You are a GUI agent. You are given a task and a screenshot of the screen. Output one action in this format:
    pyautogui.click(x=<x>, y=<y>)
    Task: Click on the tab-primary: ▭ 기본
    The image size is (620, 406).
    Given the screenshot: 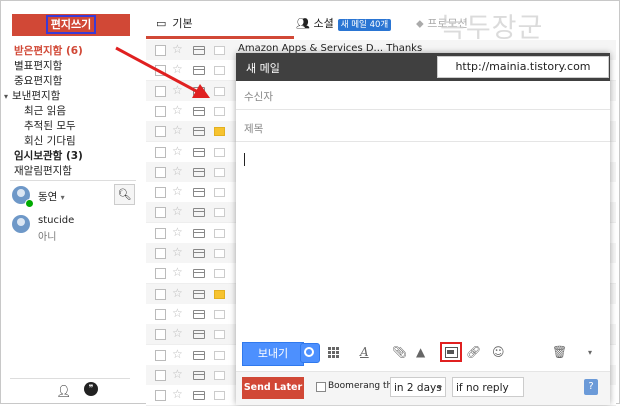 What is the action you would take?
    pyautogui.click(x=220, y=25)
    